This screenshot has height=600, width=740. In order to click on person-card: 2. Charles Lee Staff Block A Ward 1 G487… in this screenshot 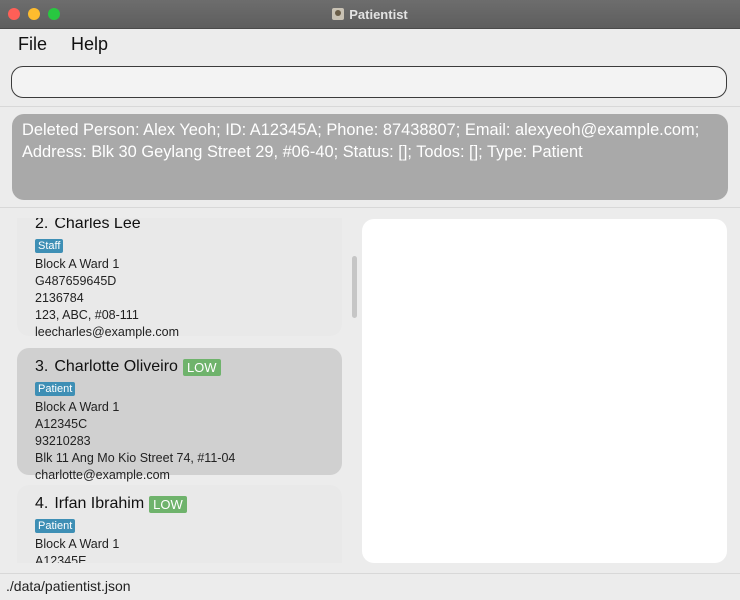, I will do `click(179, 278)`.